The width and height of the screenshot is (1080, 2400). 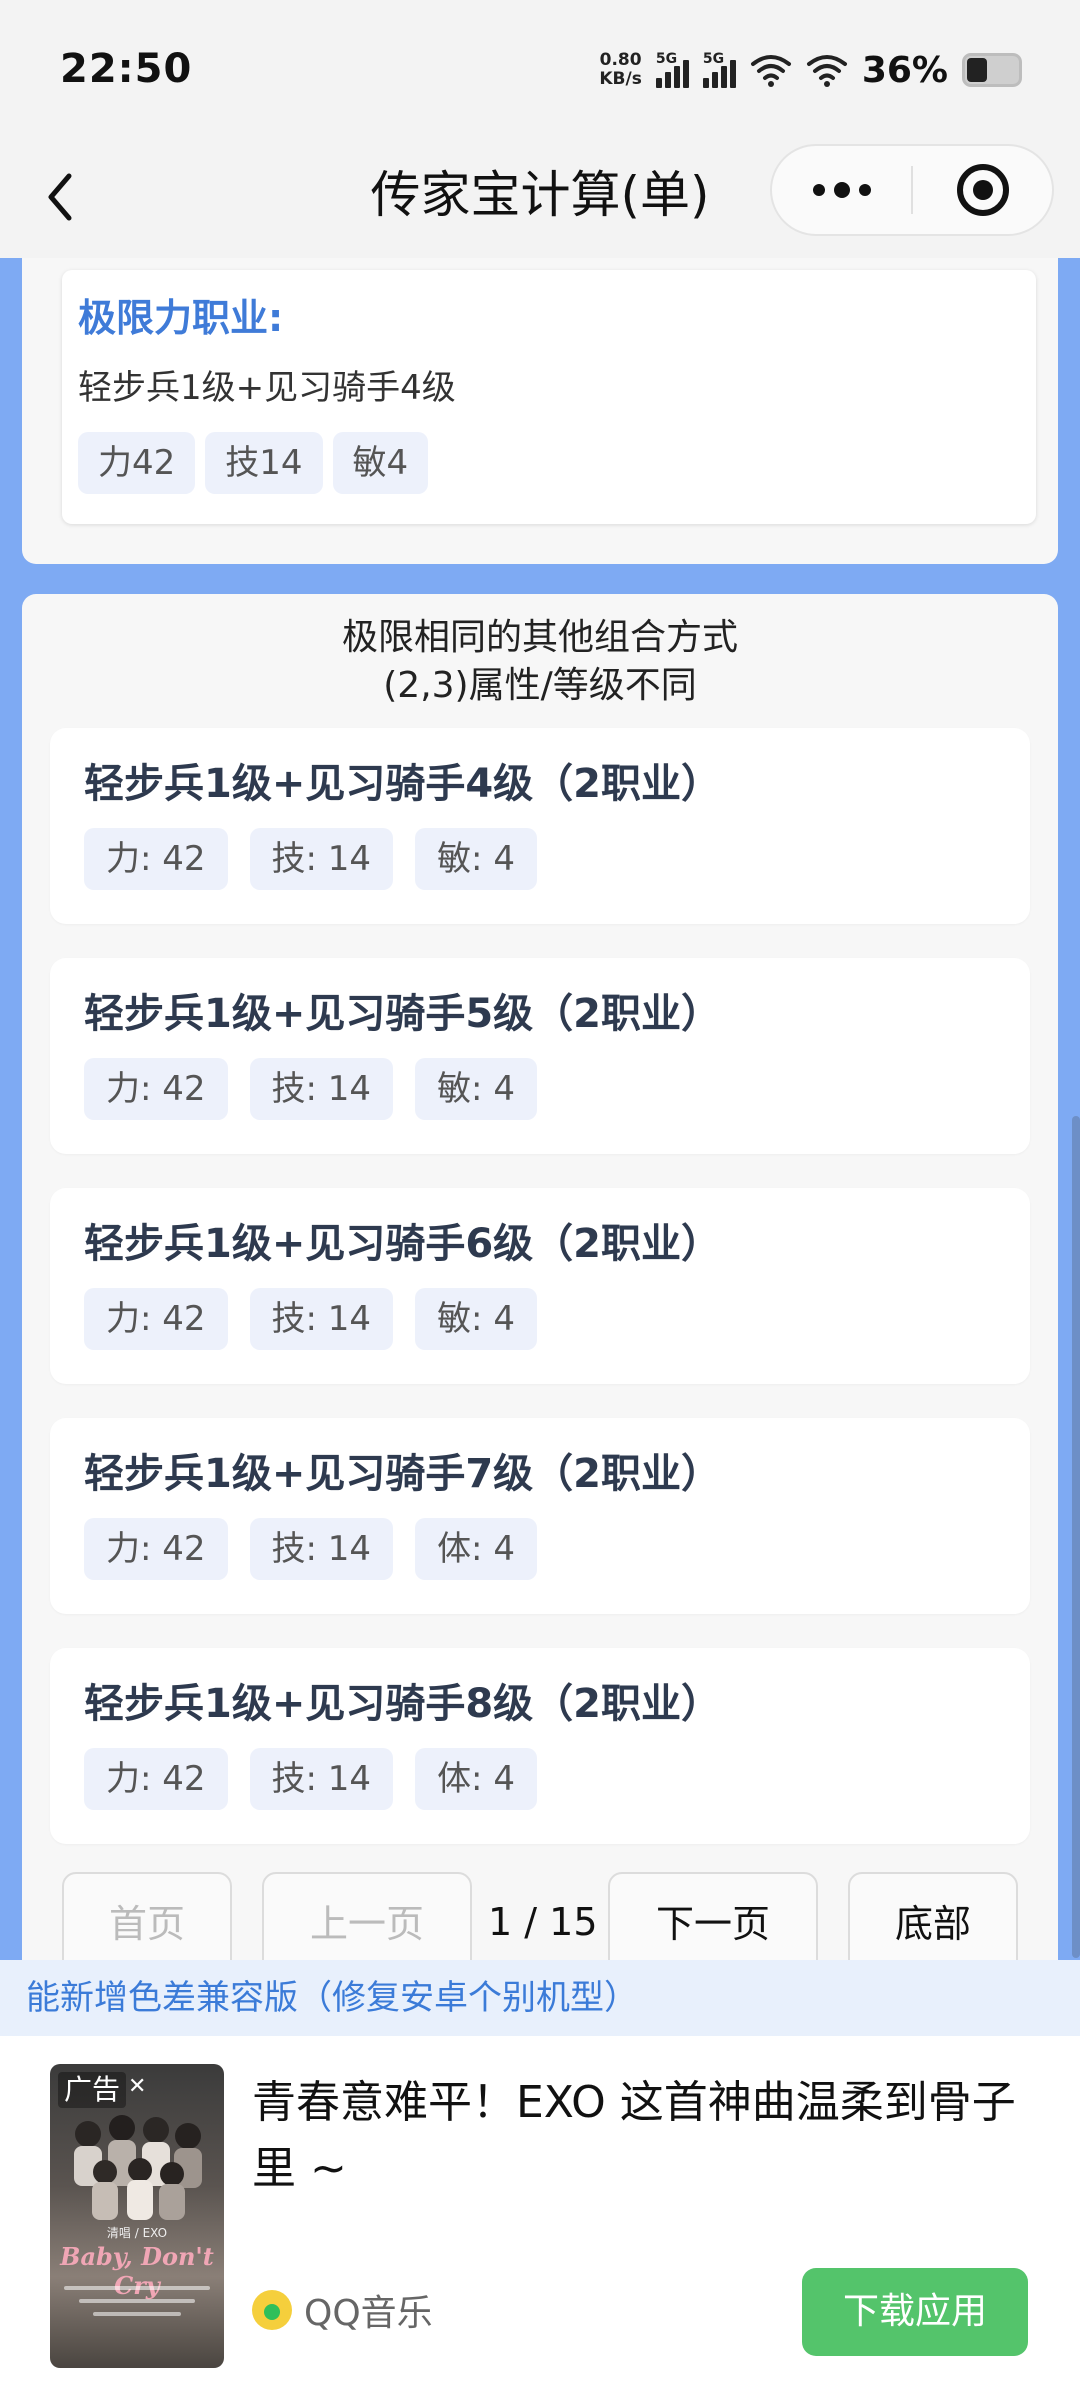 I want to click on limit-stats: 力42 技14 敏4, so click(x=549, y=463).